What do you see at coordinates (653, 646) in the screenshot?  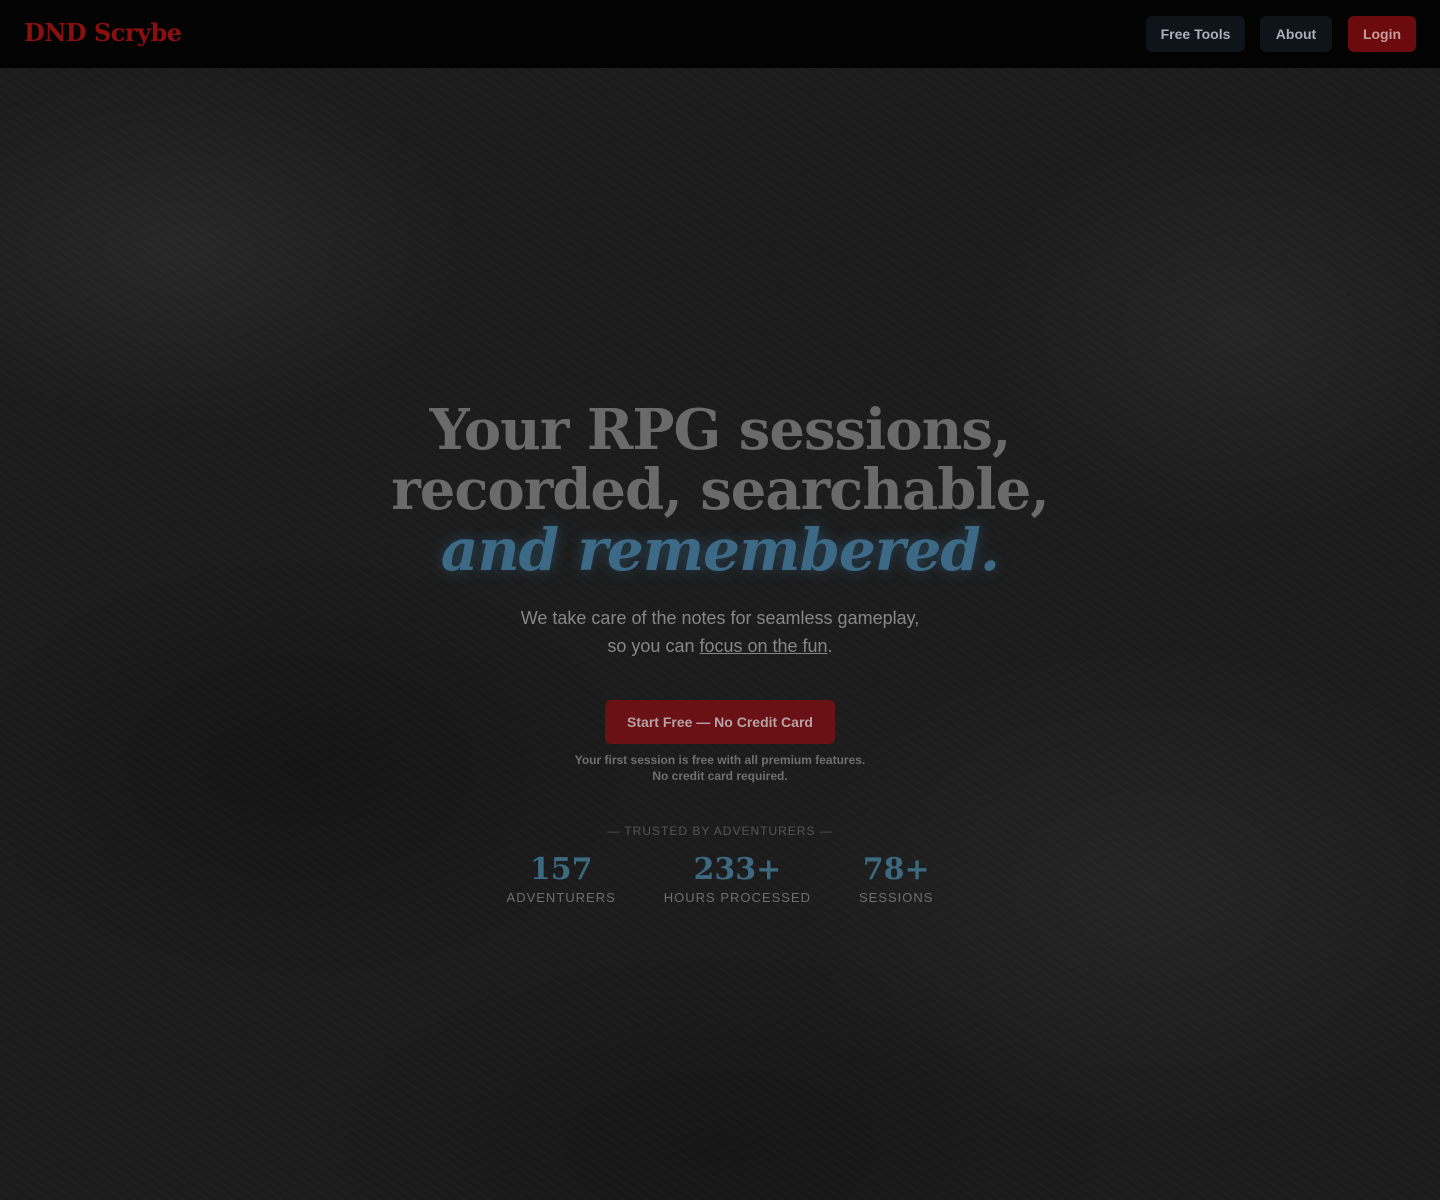 I see `subtitle-prefix: so you can` at bounding box center [653, 646].